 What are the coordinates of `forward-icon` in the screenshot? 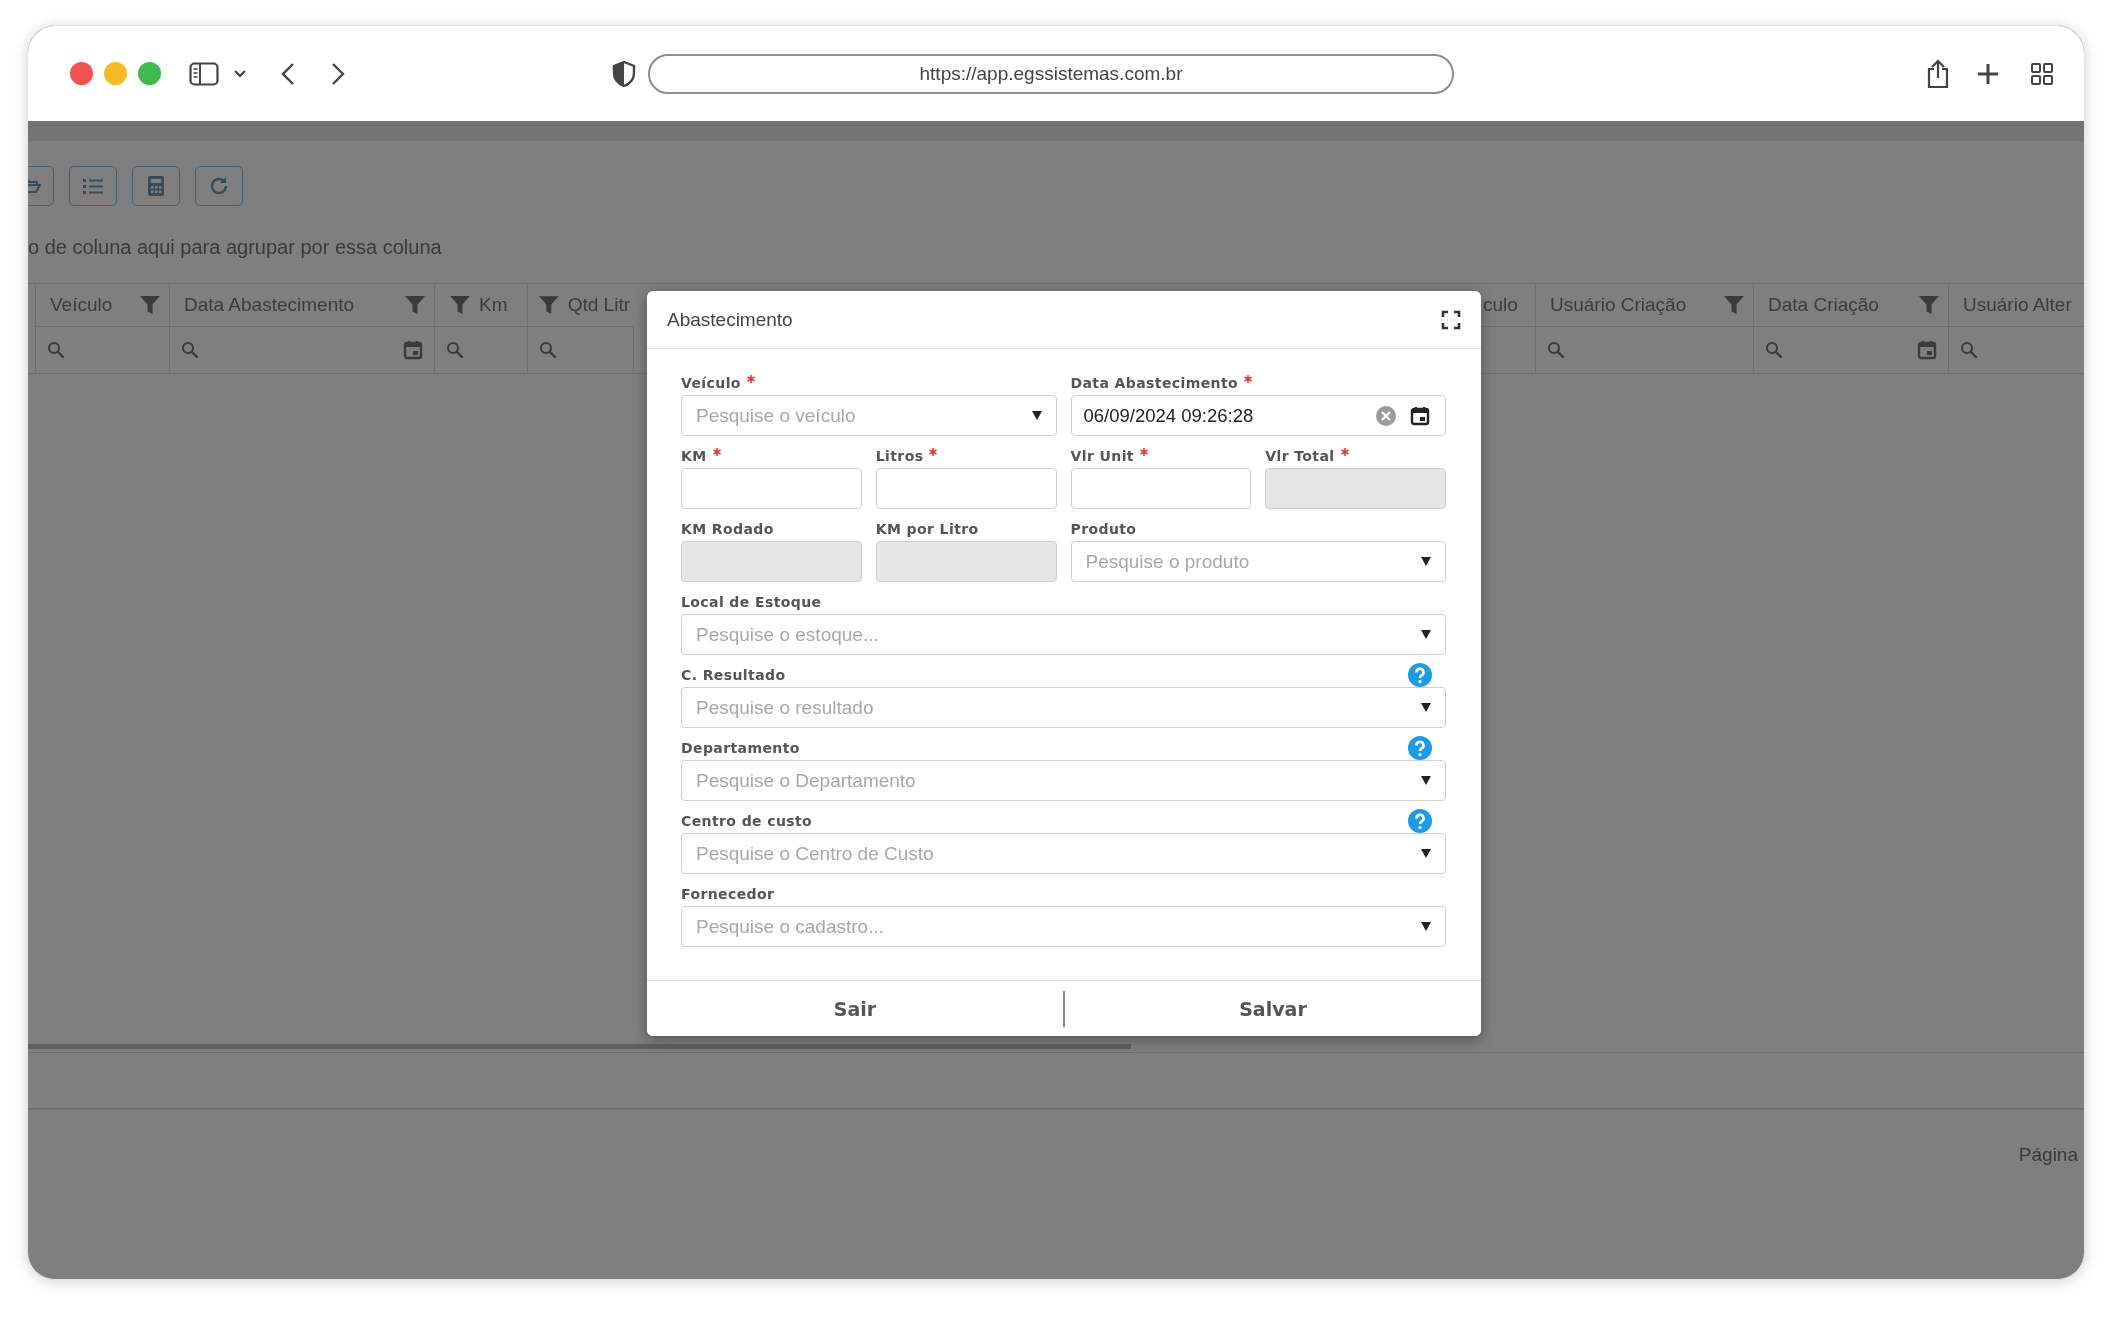 It's located at (338, 73).